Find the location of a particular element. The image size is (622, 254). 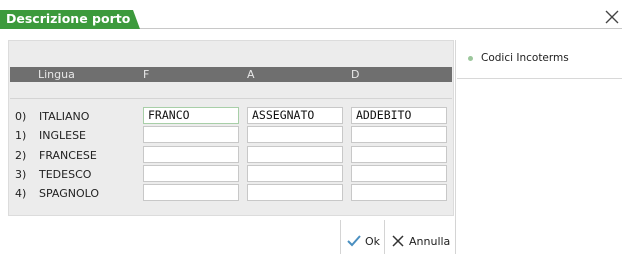

row-language-label: INGLESE is located at coordinates (63, 135).